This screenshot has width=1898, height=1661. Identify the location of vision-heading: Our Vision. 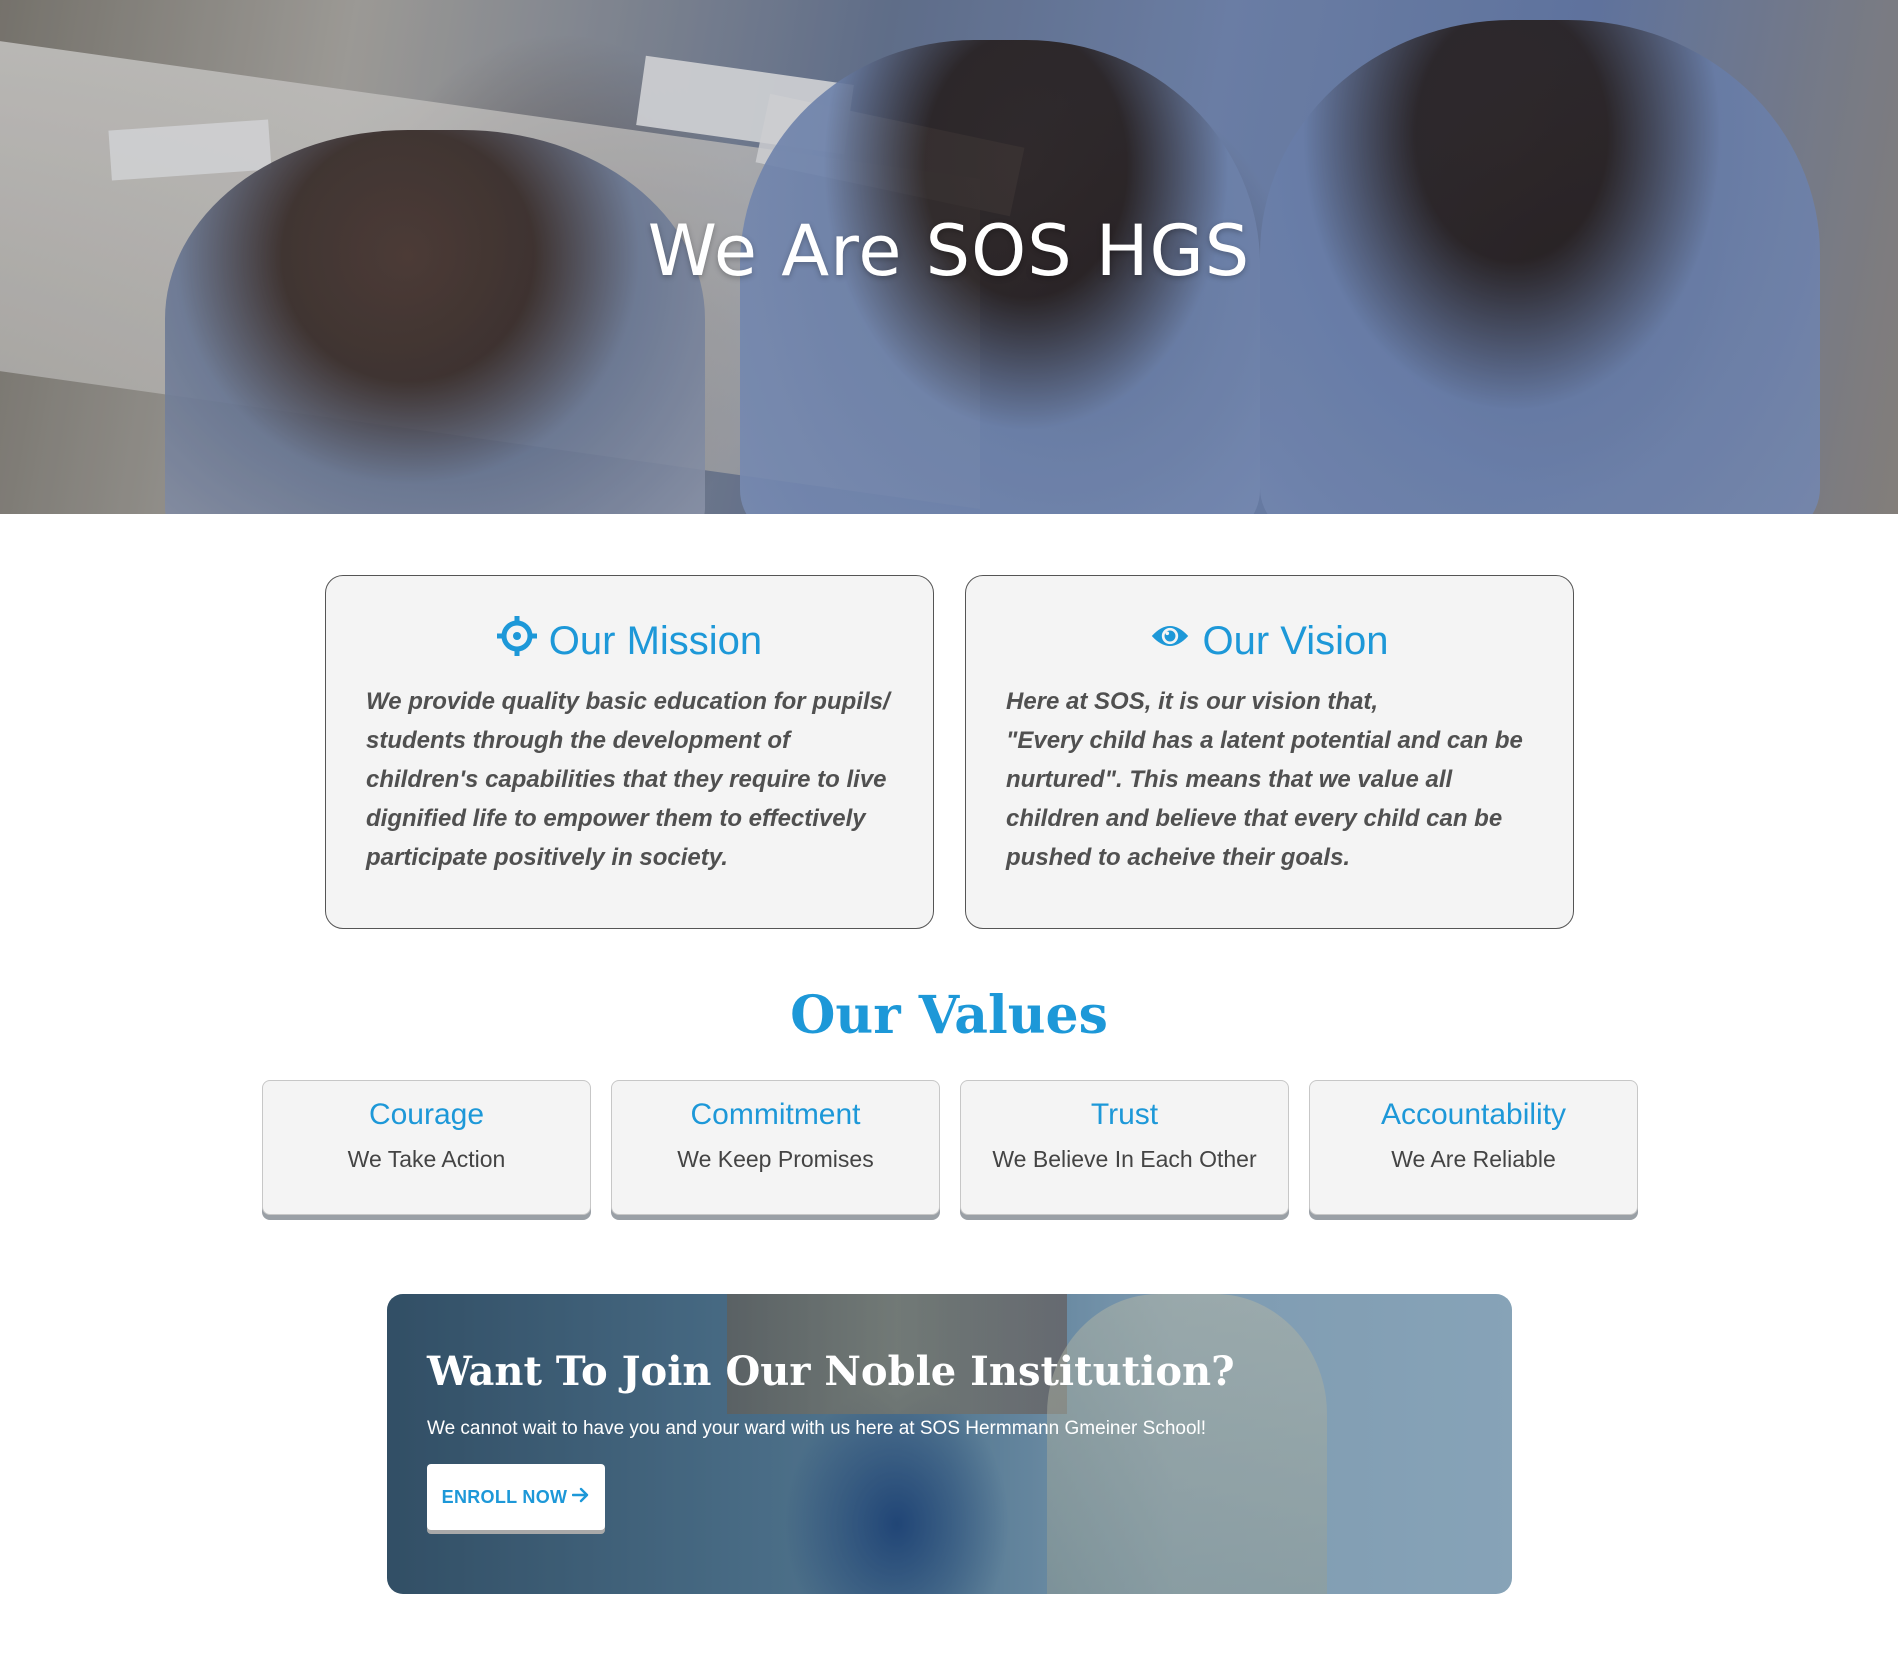
(1269, 641).